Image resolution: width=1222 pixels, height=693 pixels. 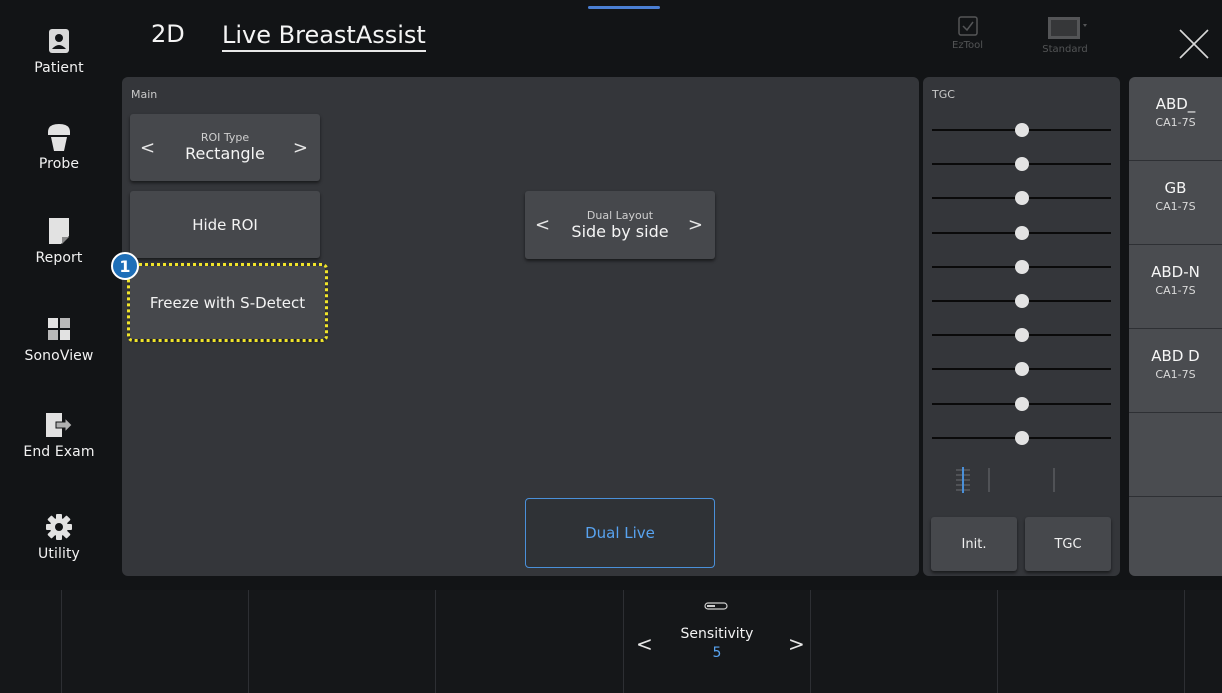 I want to click on knob-indicator-icon, so click(x=716, y=606).